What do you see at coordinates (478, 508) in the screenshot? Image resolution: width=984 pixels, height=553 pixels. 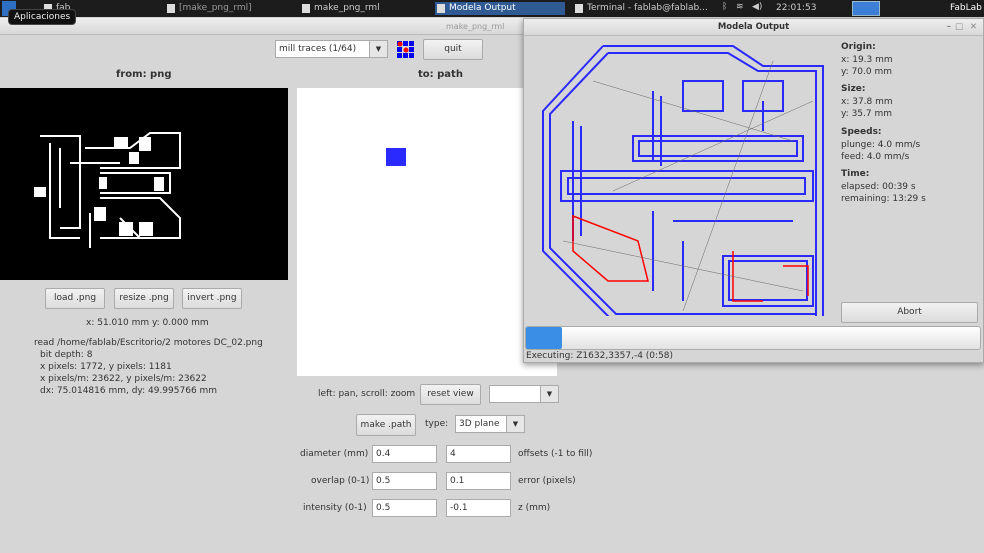 I see `z-input: -0.1` at bounding box center [478, 508].